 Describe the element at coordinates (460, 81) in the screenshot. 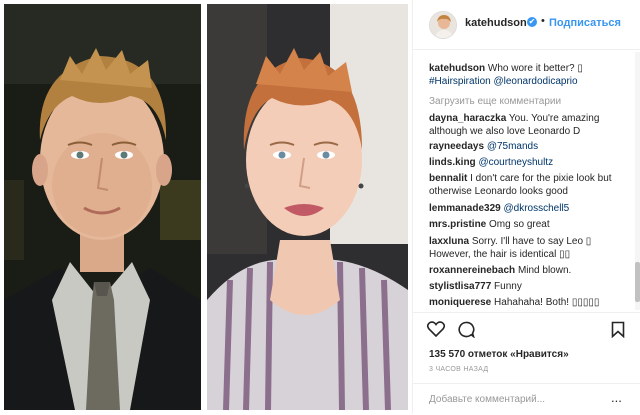

I see `caption-hashtag: #Hairspiration` at that location.